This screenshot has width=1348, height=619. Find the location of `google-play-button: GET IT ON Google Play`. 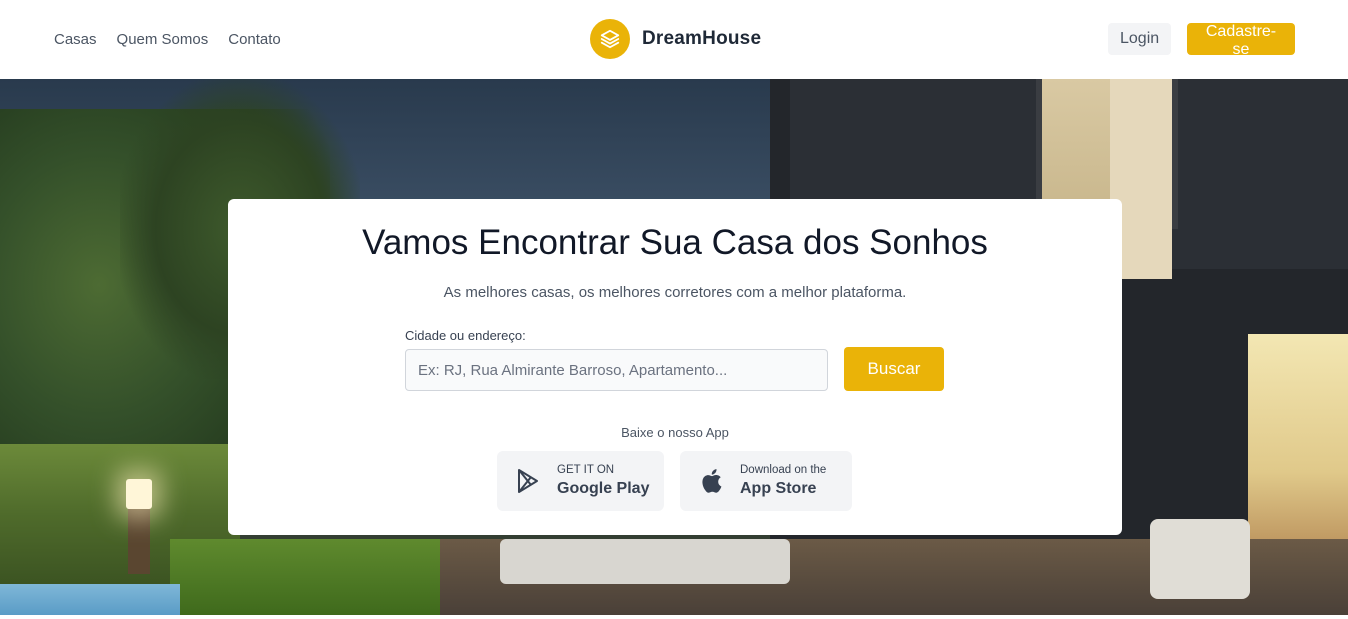

google-play-button: GET IT ON Google Play is located at coordinates (580, 481).